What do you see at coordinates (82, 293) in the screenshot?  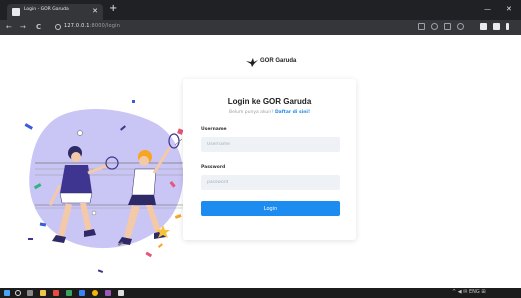 I see `app-icon-blue` at bounding box center [82, 293].